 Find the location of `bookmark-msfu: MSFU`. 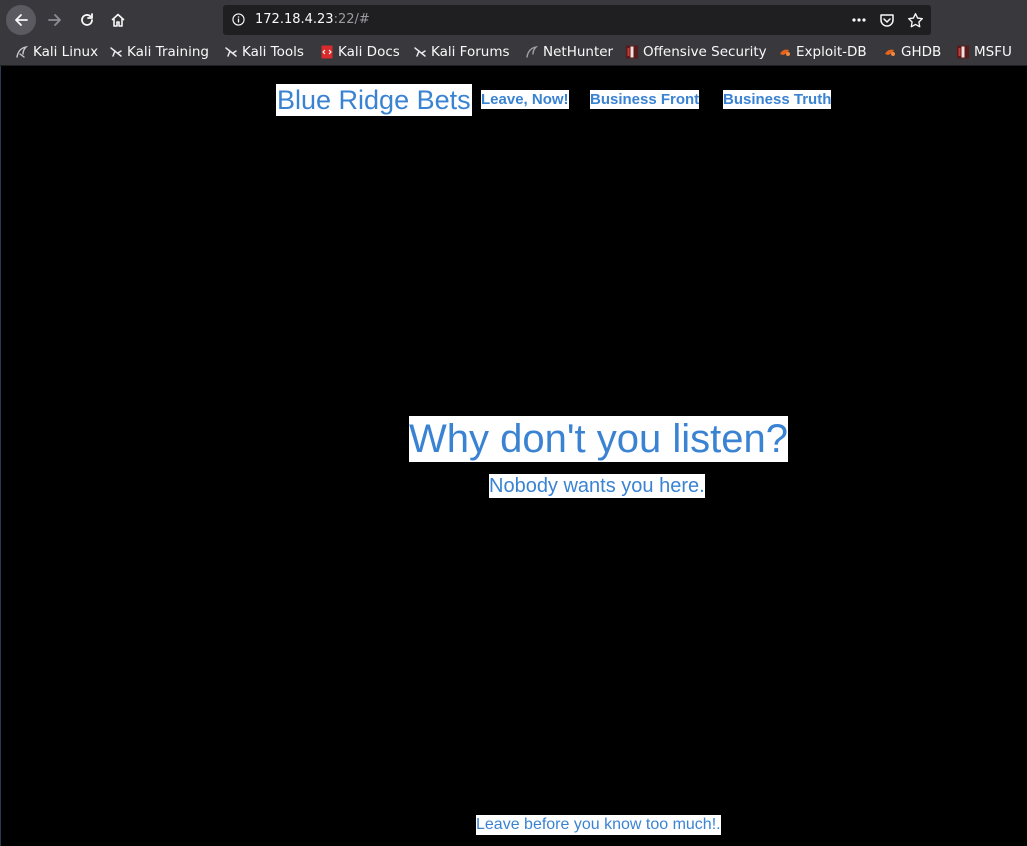

bookmark-msfu: MSFU is located at coordinates (984, 52).